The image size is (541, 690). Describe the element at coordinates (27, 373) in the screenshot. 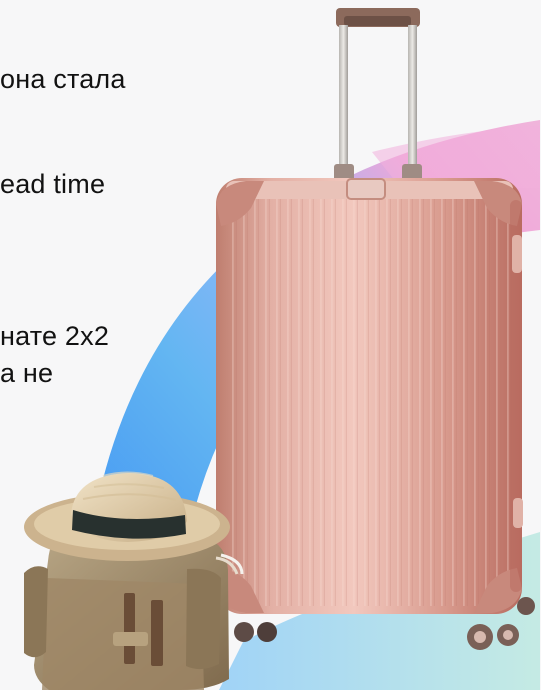

I see `text-fragment-4: а не` at that location.